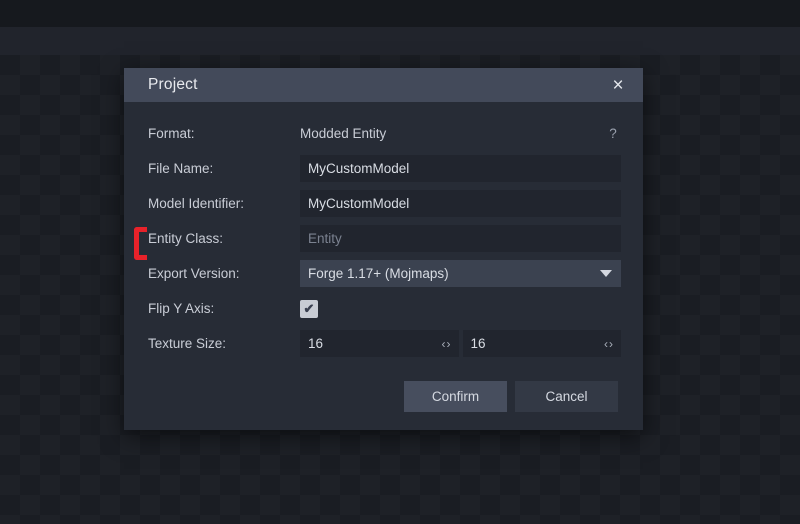 The height and width of the screenshot is (524, 800). I want to click on export-version-value: Forge 1.17+ (Mojmaps), so click(378, 273).